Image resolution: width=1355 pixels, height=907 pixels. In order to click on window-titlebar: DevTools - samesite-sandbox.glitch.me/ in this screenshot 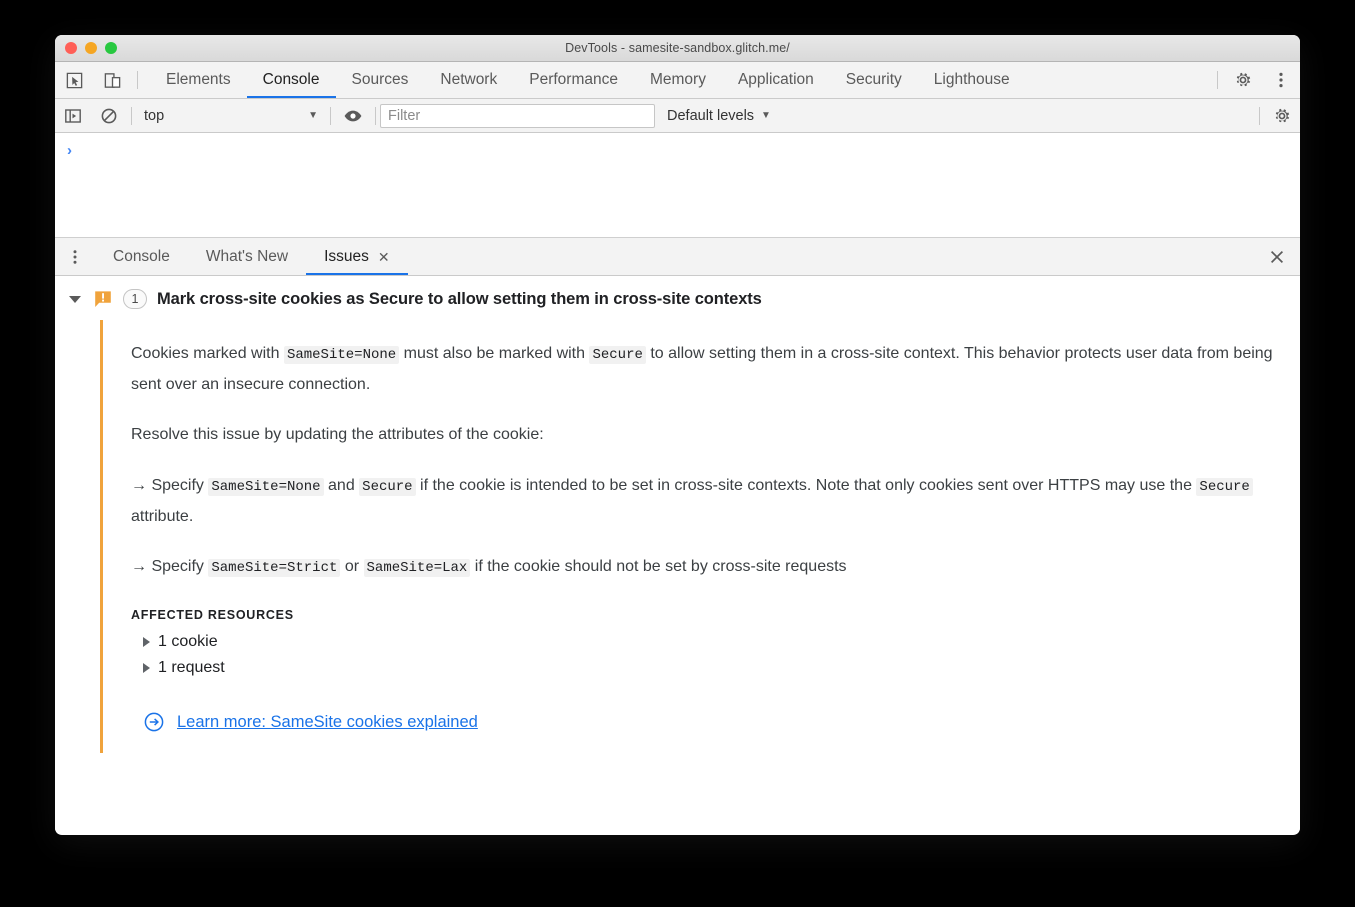, I will do `click(677, 48)`.